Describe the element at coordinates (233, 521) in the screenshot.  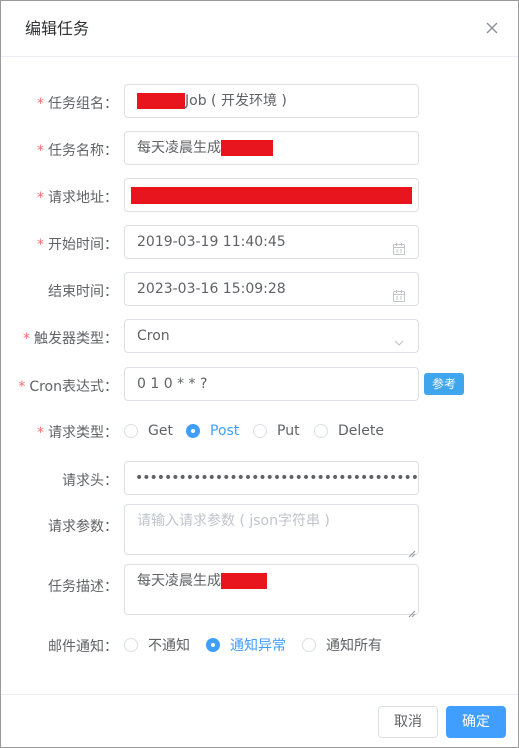
I see `params-placeholder: 请输入请求参数 ( json字符串 )` at that location.